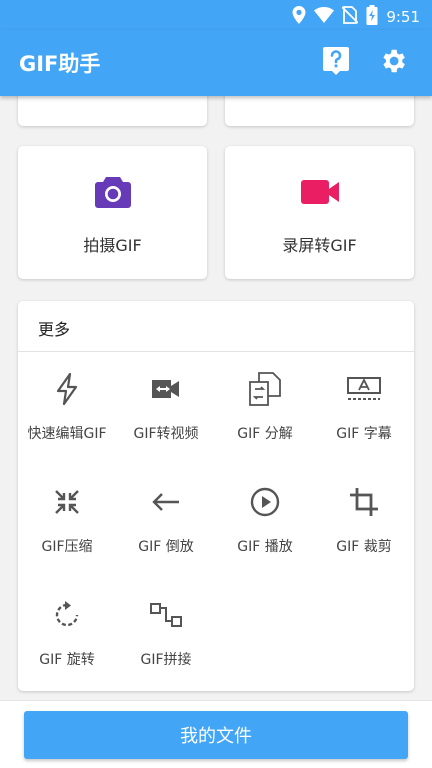  I want to click on video-camera-icon, so click(320, 192).